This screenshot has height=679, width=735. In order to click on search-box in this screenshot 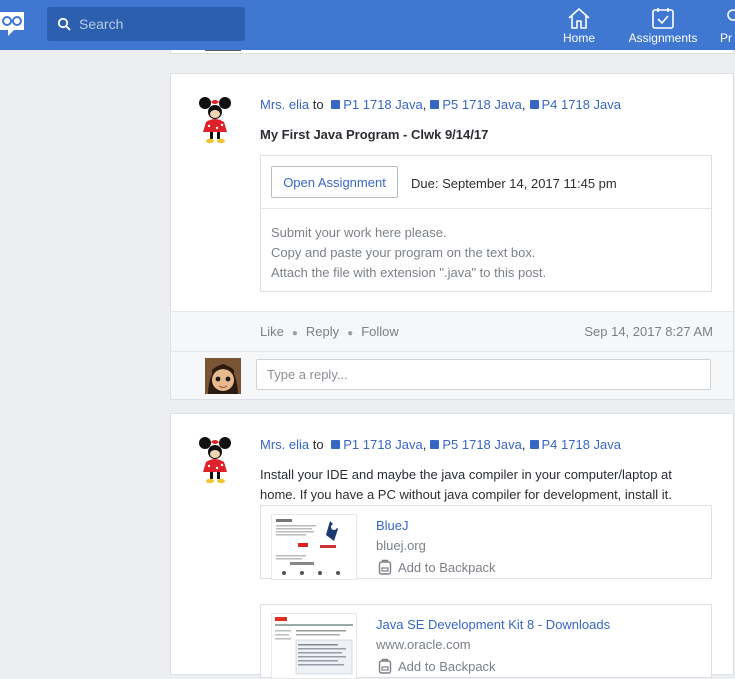, I will do `click(146, 24)`.